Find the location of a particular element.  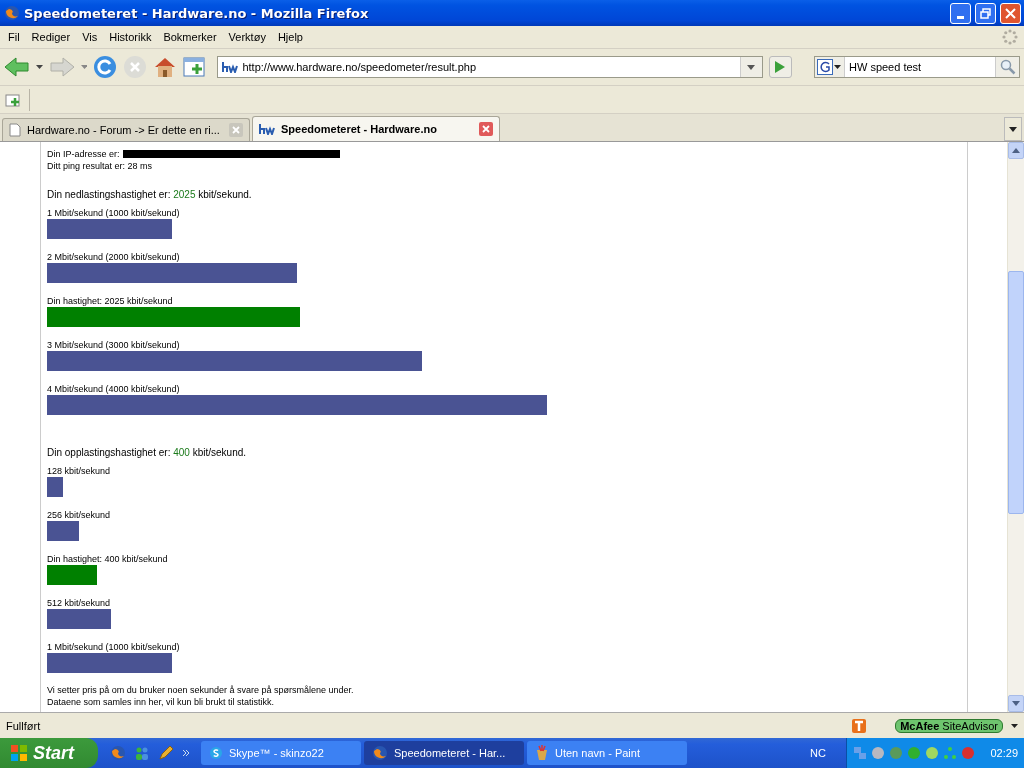

people-icon is located at coordinates (142, 753).